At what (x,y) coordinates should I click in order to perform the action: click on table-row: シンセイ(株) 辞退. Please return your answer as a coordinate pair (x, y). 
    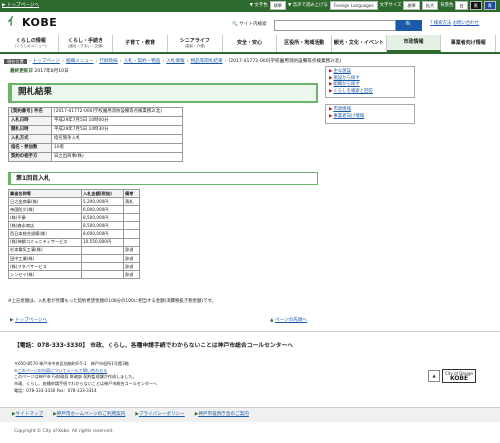
    Looking at the image, I should click on (74, 274).